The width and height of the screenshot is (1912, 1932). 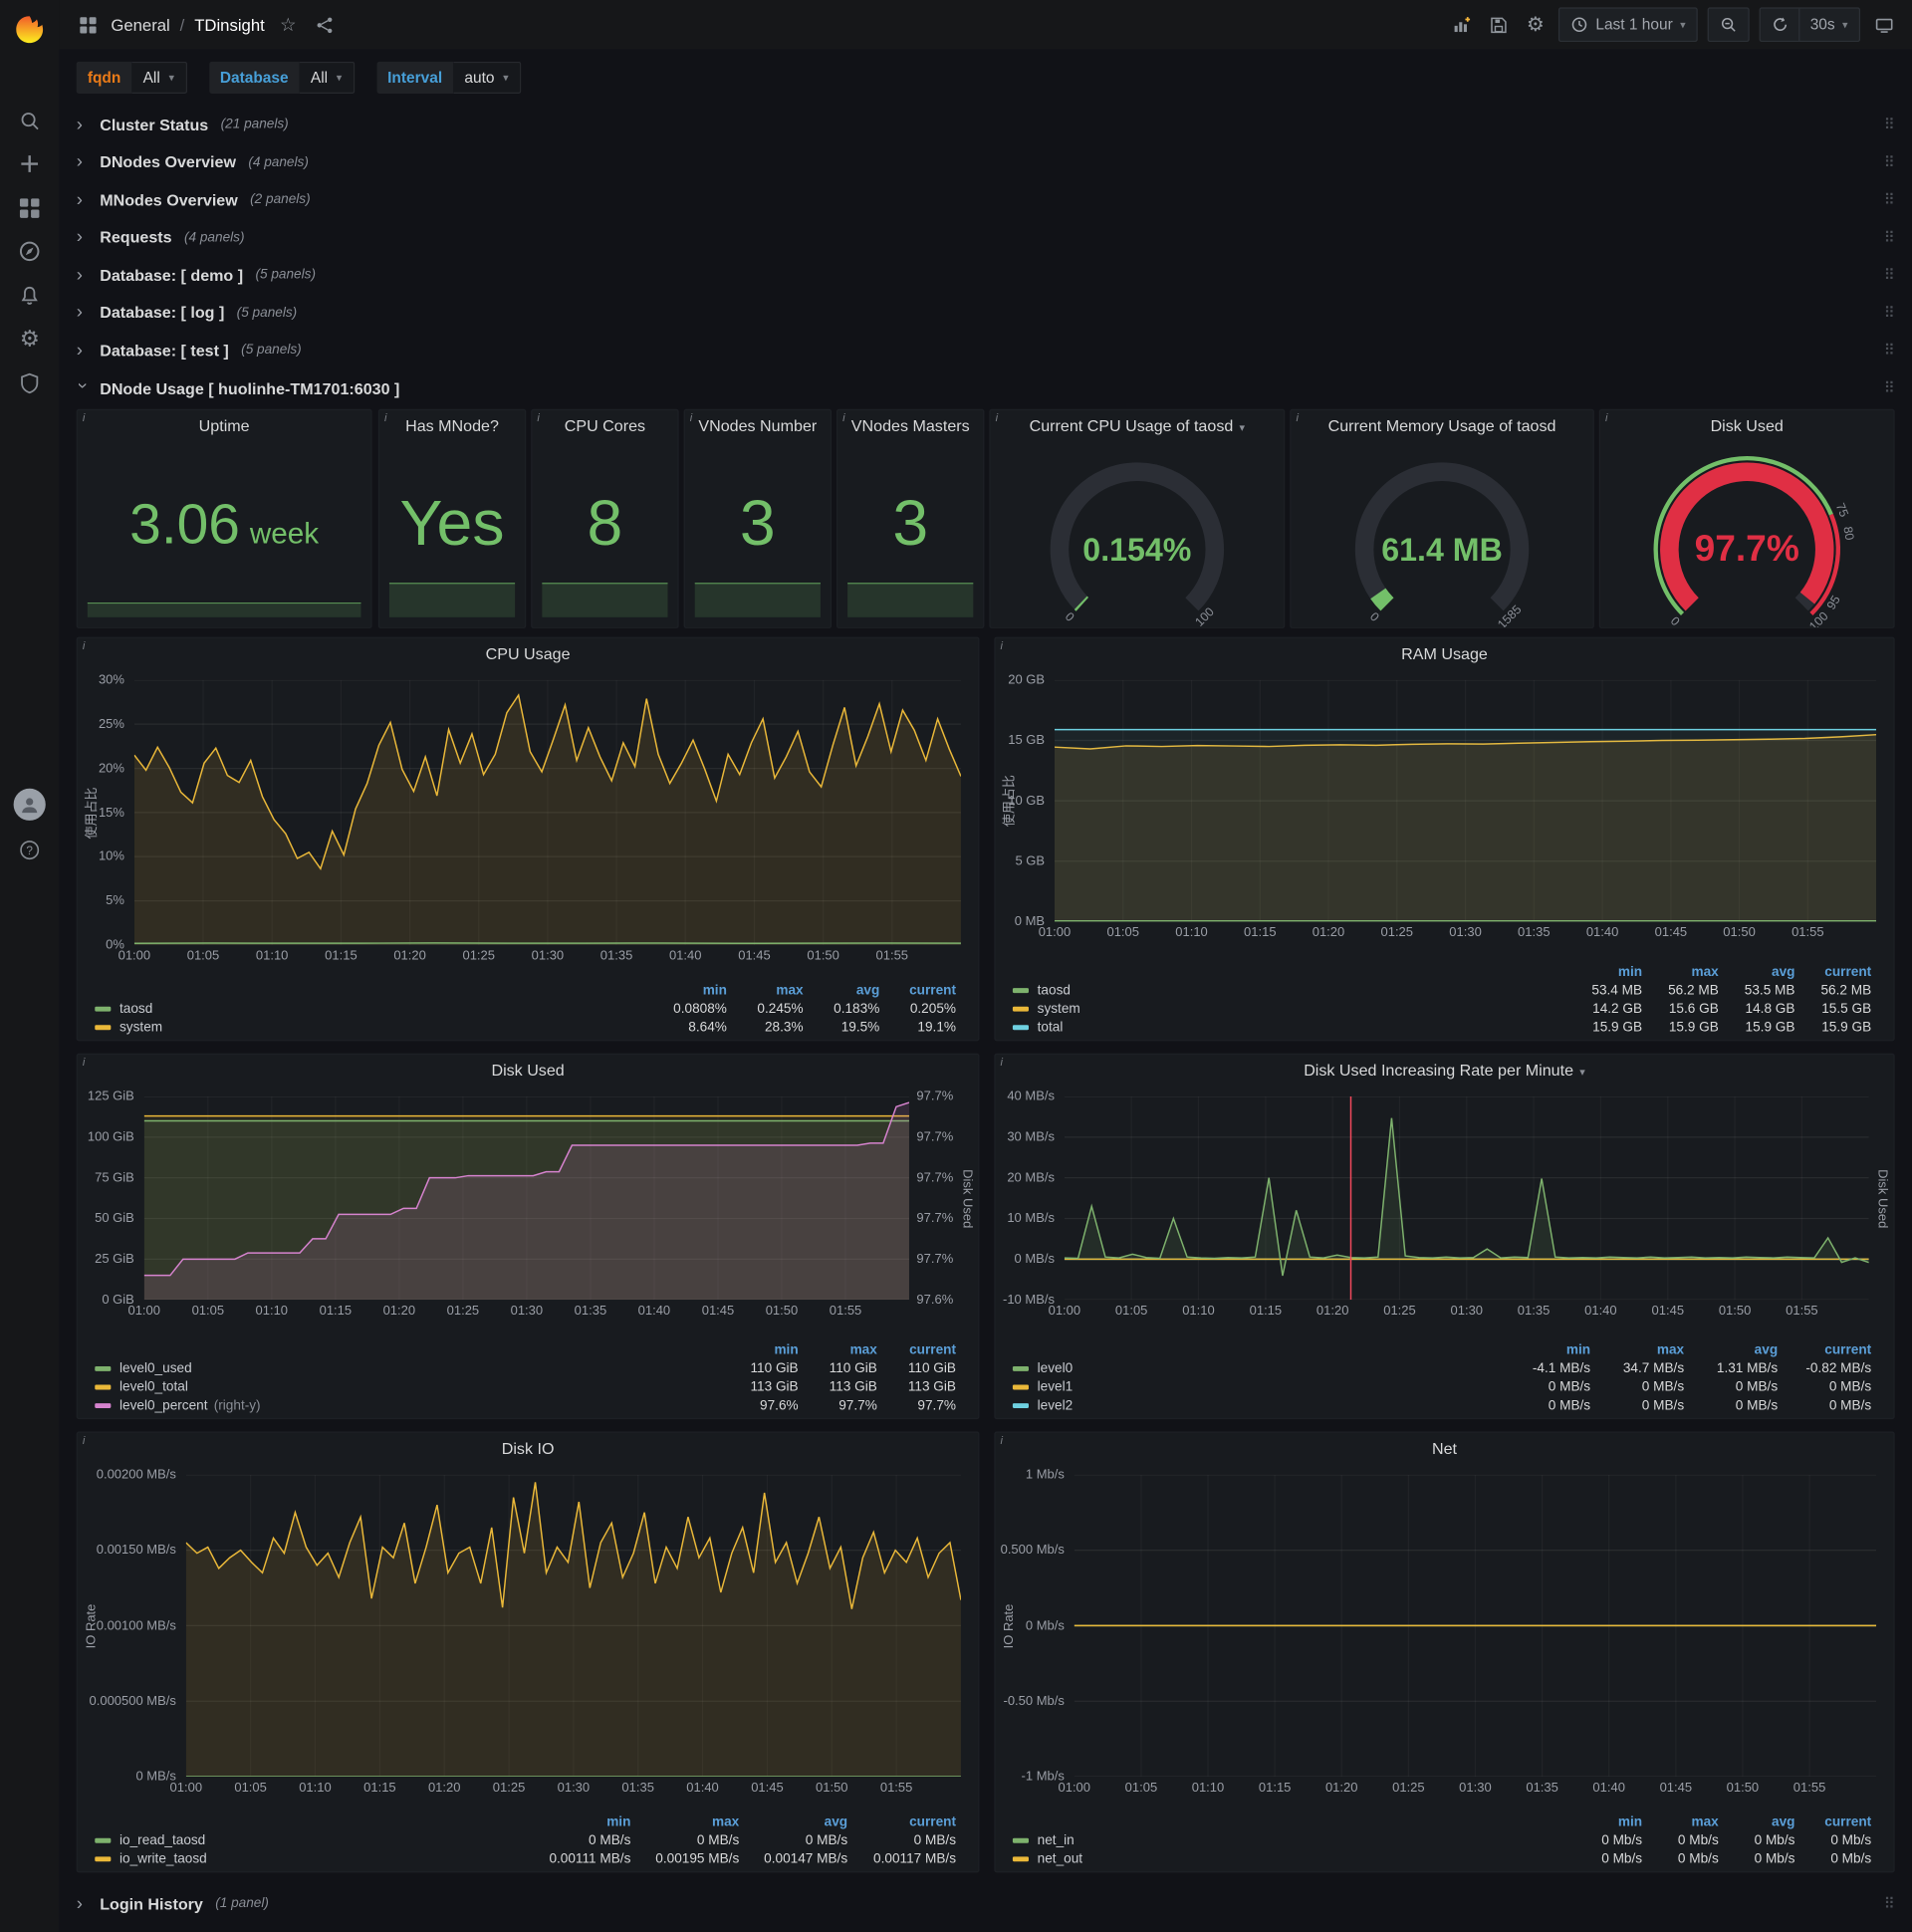 I want to click on avatar, so click(x=29, y=806).